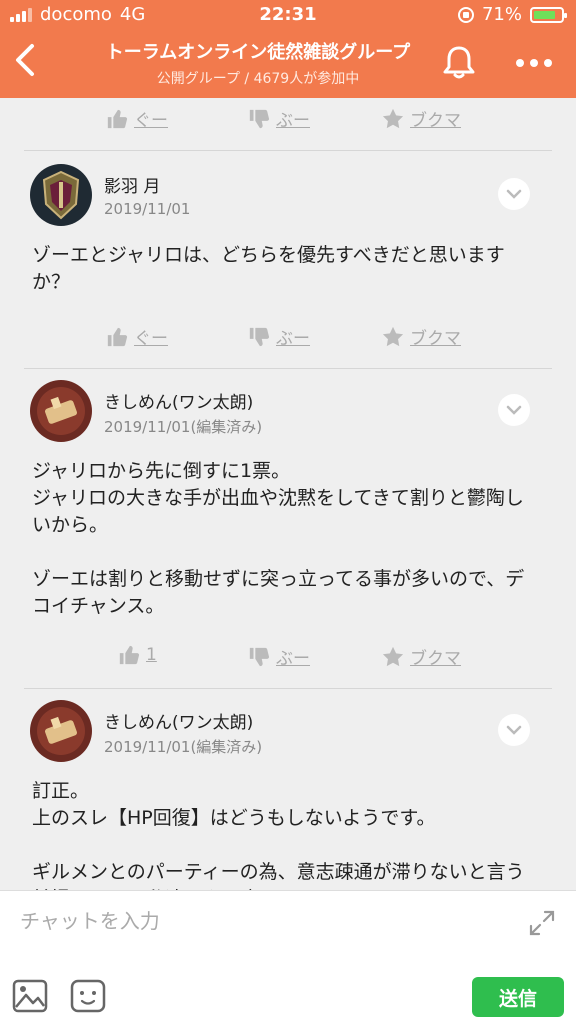  I want to click on sticker-button, so click(88, 996).